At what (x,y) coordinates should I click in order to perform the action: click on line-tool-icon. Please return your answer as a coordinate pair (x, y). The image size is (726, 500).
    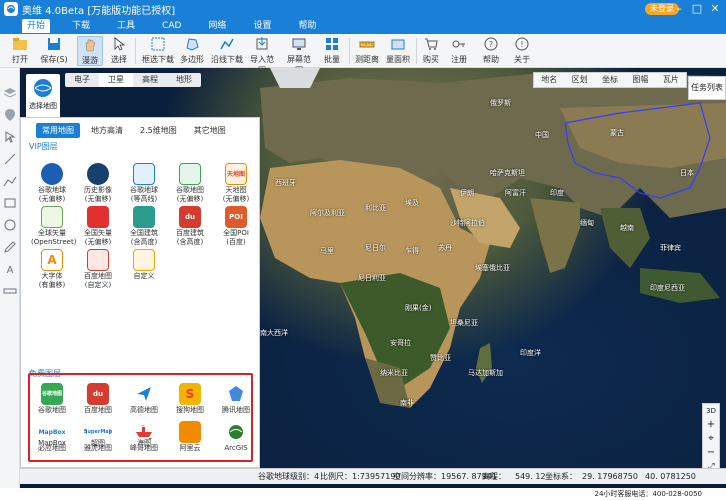
    Looking at the image, I should click on (10, 159).